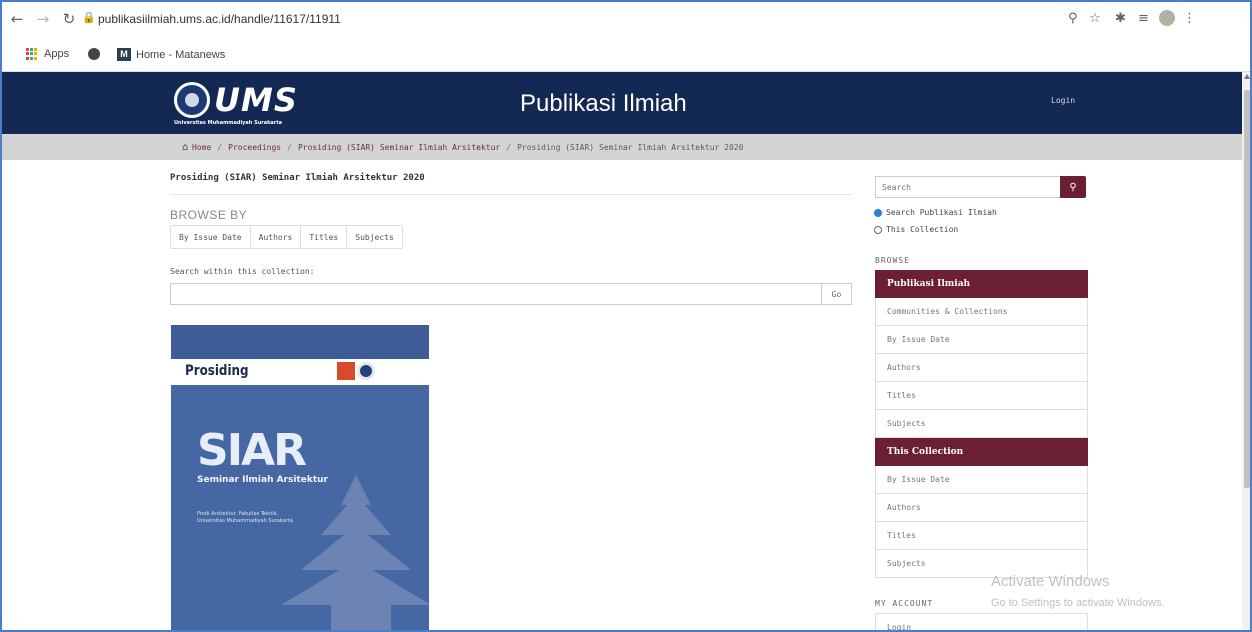 Image resolution: width=1252 pixels, height=632 pixels. I want to click on page-scrollbar, so click(1246, 351).